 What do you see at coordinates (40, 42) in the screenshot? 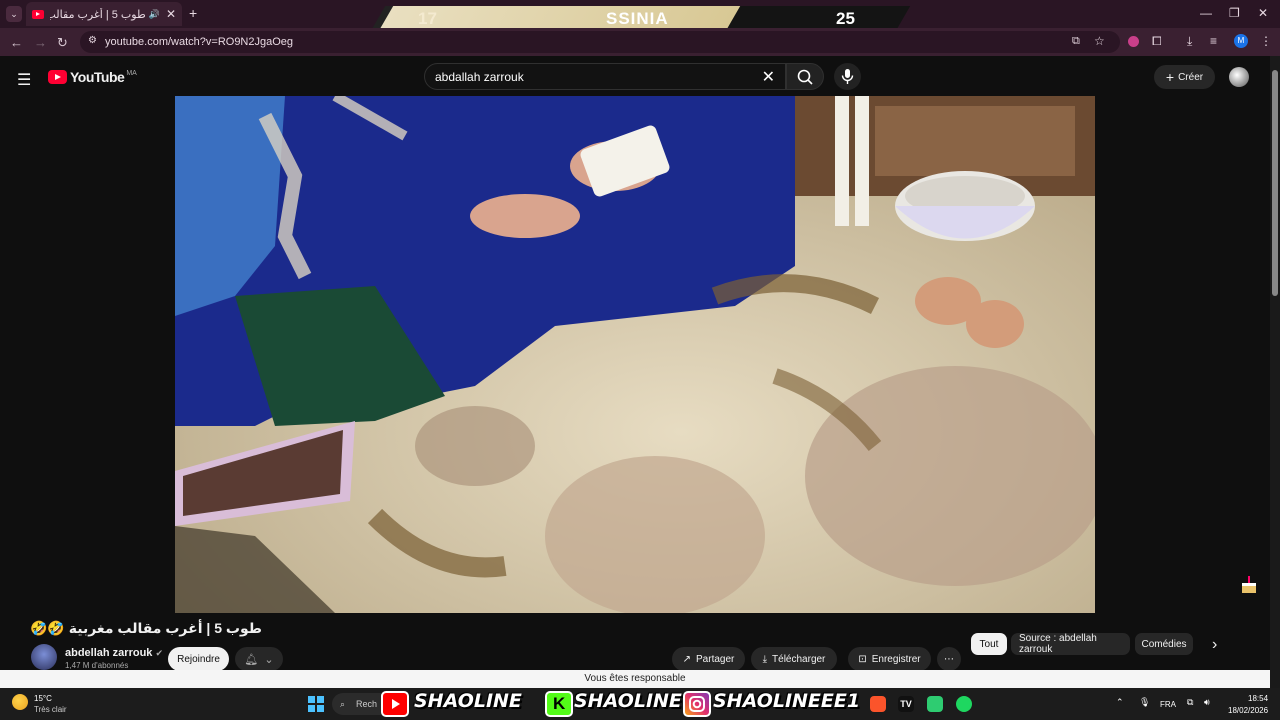
I see `forward-icon: →` at bounding box center [40, 42].